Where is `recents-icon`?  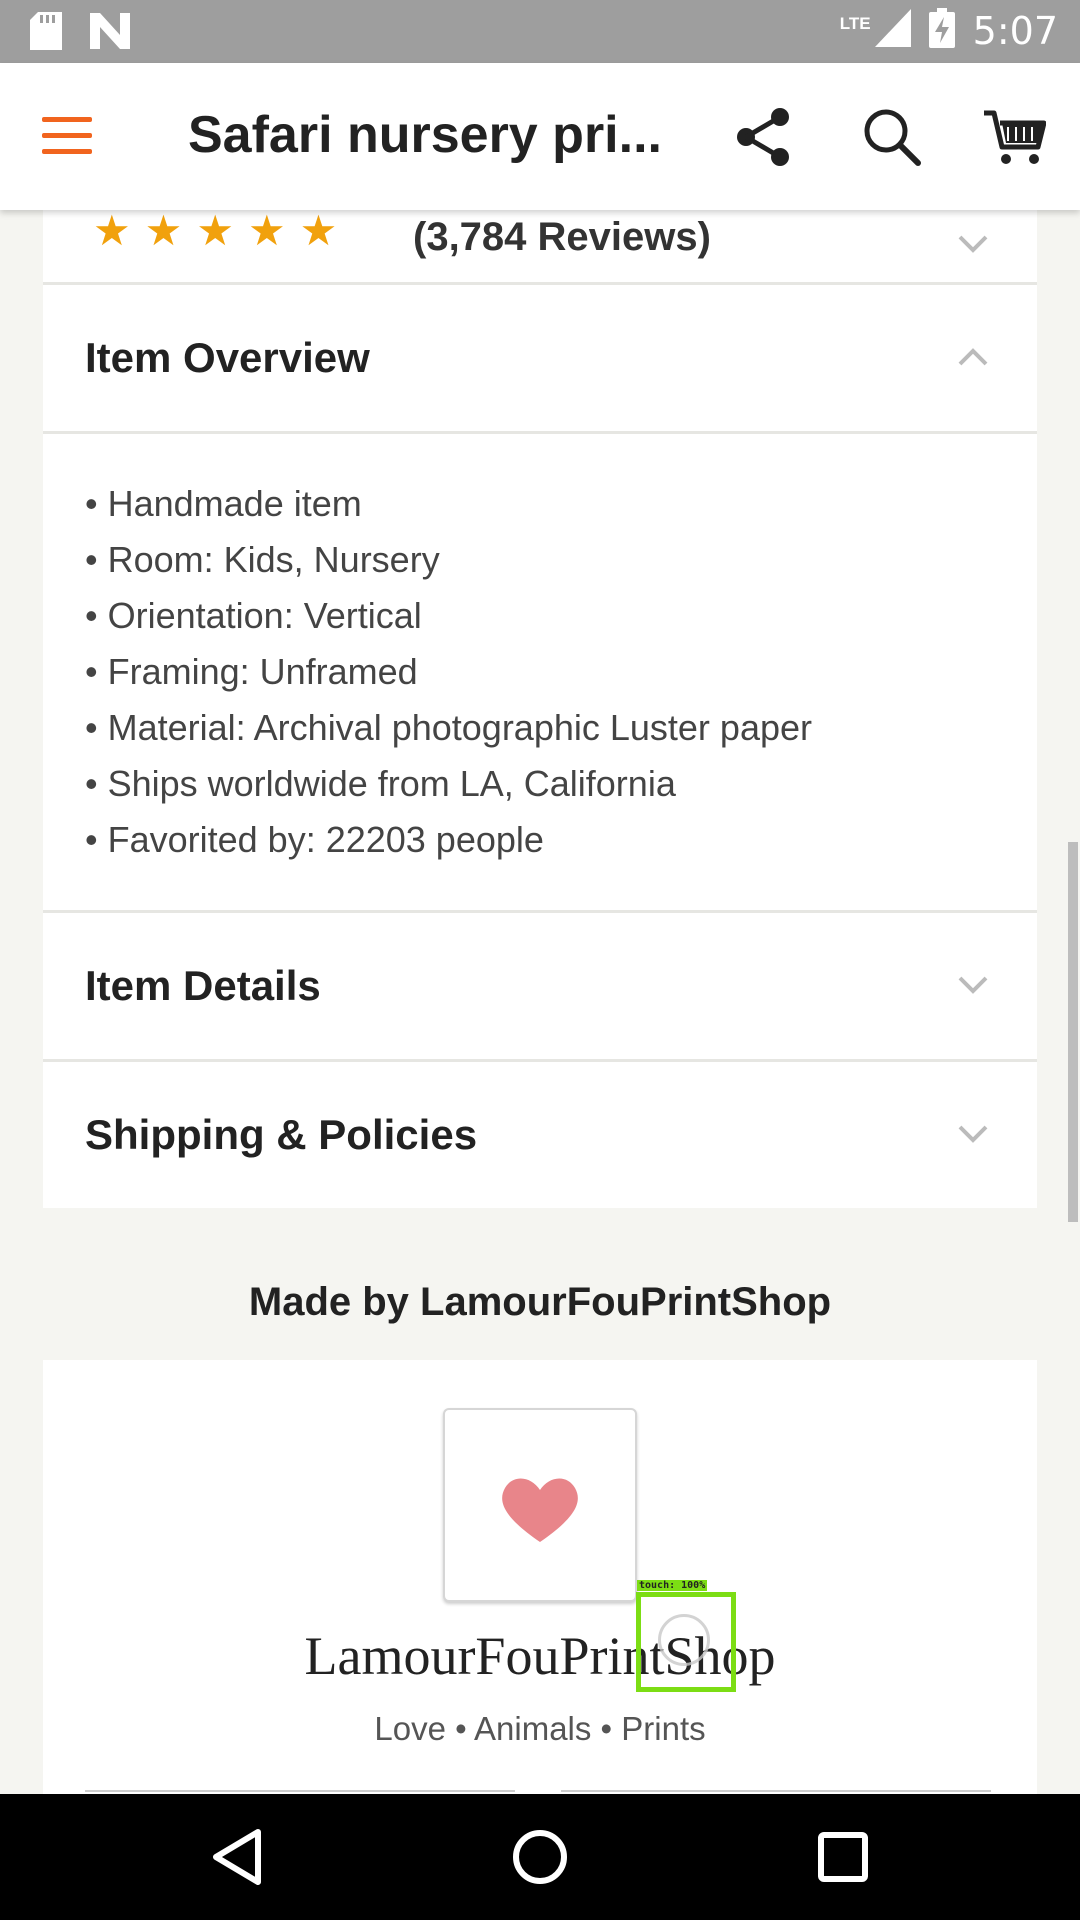
recents-icon is located at coordinates (843, 1857).